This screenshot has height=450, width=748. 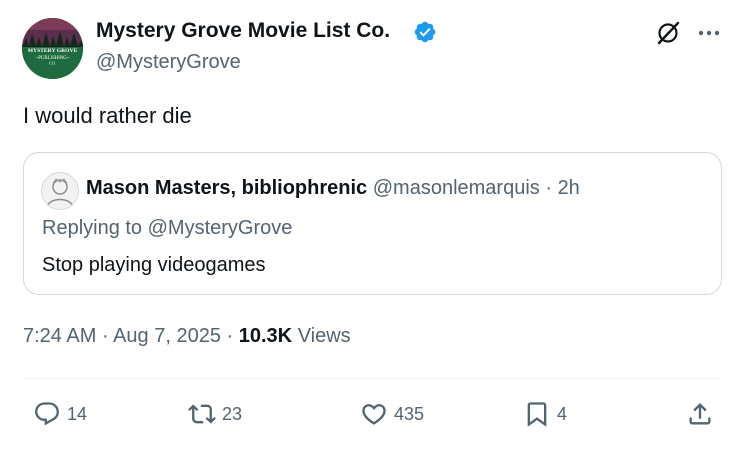 I want to click on share-icon, so click(x=700, y=414).